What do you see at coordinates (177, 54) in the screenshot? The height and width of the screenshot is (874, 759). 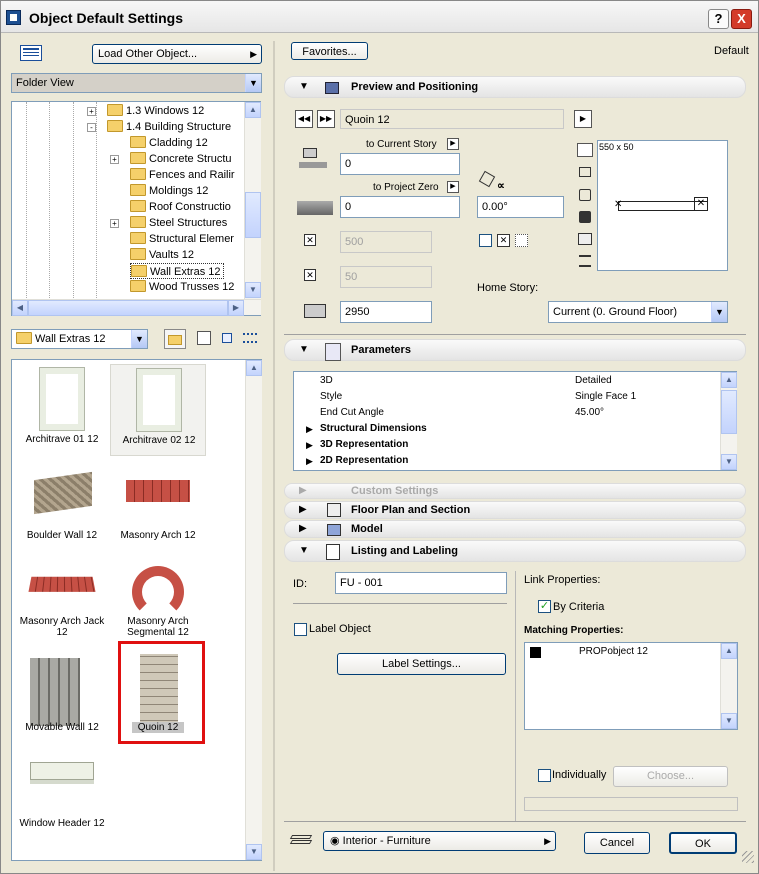 I see `load-other-object-button: Load Other Object... ▶` at bounding box center [177, 54].